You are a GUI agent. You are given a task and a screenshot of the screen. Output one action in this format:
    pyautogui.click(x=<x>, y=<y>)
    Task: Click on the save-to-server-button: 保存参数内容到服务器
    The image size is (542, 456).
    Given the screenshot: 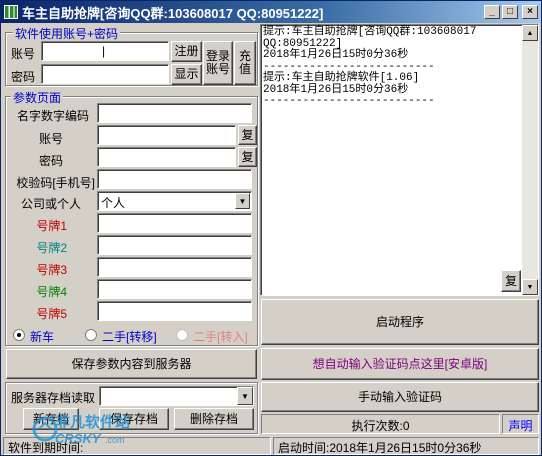 What is the action you would take?
    pyautogui.click(x=131, y=364)
    